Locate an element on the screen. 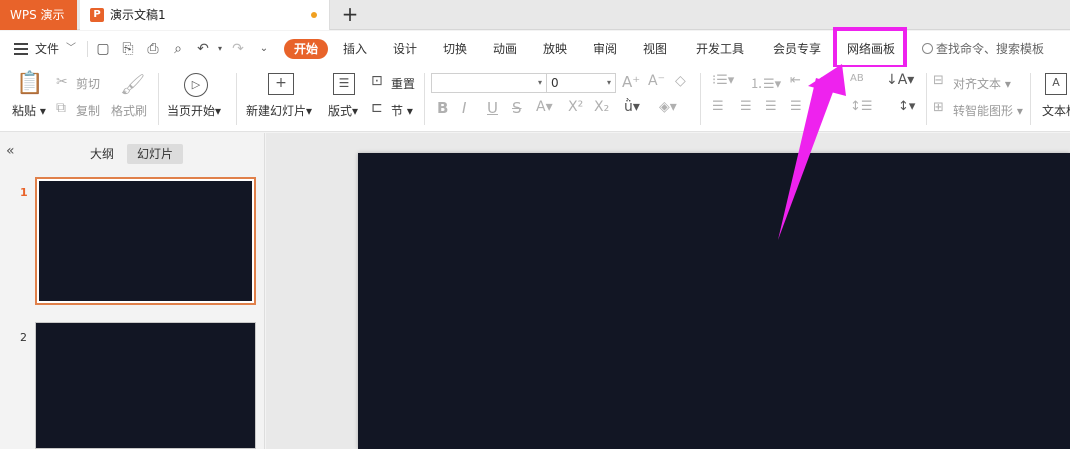 This screenshot has width=1070, height=449. export-pdf-icon: ⎘ is located at coordinates (128, 49).